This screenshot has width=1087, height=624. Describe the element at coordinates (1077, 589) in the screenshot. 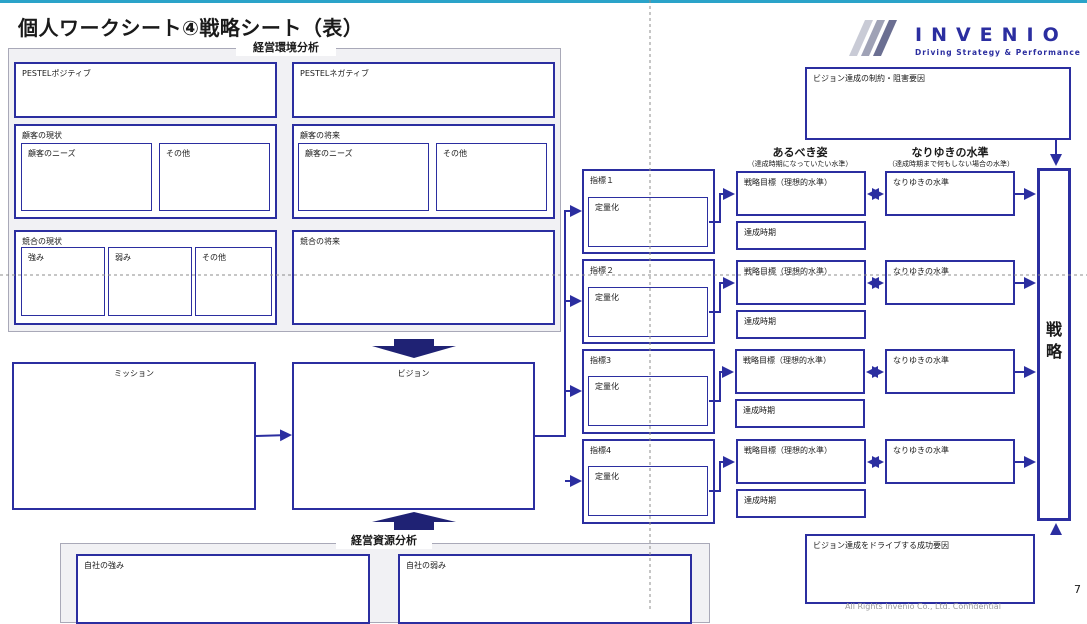

I see `page-number: 7` at that location.